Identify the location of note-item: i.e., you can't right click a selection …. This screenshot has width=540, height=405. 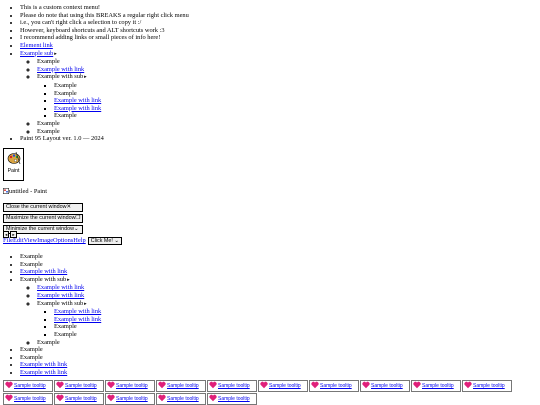
(161, 23).